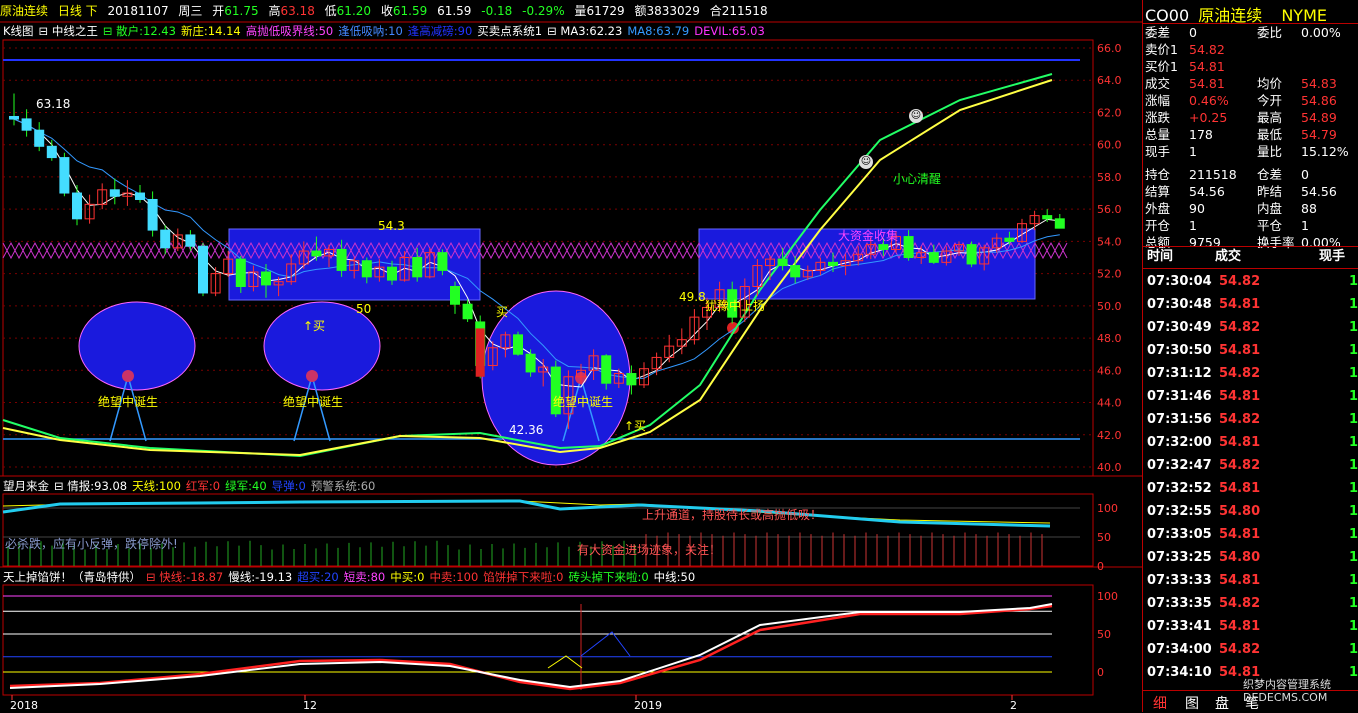 This screenshot has height=713, width=1358. What do you see at coordinates (1109, 467) in the screenshot?
I see `price-axis-label: 40.0` at bounding box center [1109, 467].